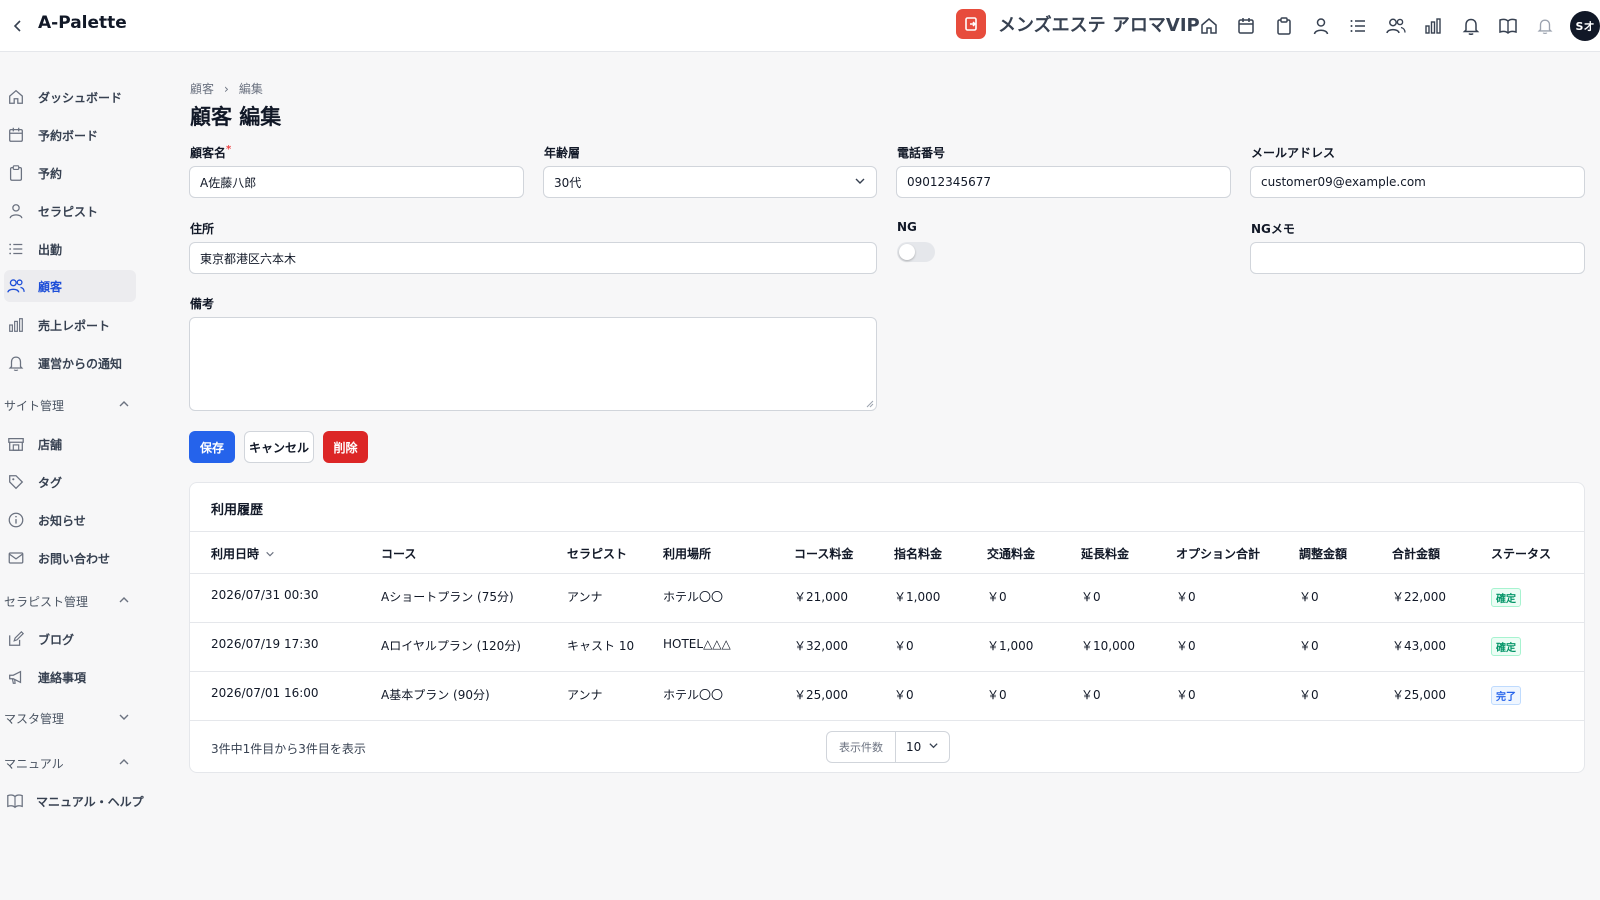 The width and height of the screenshot is (1600, 900). Describe the element at coordinates (356, 182) in the screenshot. I see `customer-name-input` at that location.